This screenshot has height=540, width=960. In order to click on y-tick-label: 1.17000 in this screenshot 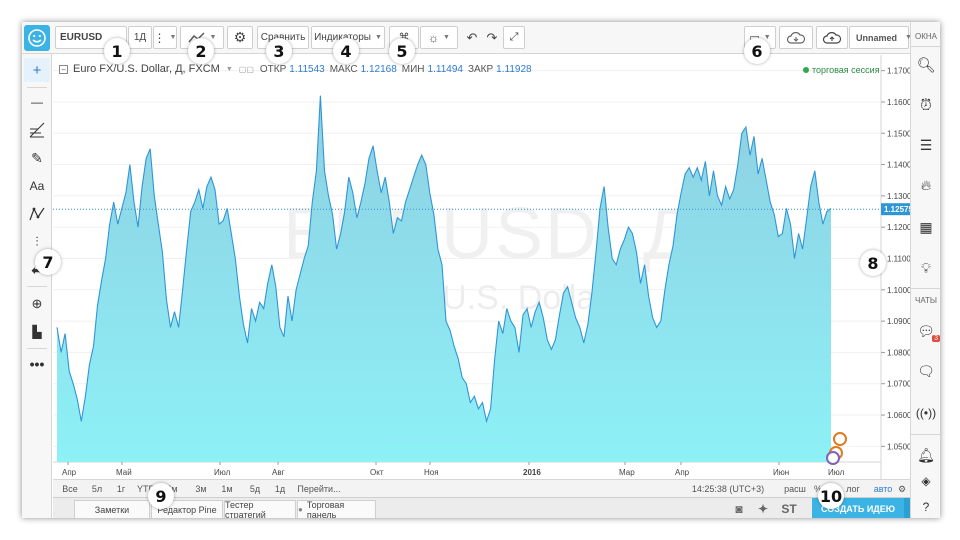, I will do `click(898, 71)`.